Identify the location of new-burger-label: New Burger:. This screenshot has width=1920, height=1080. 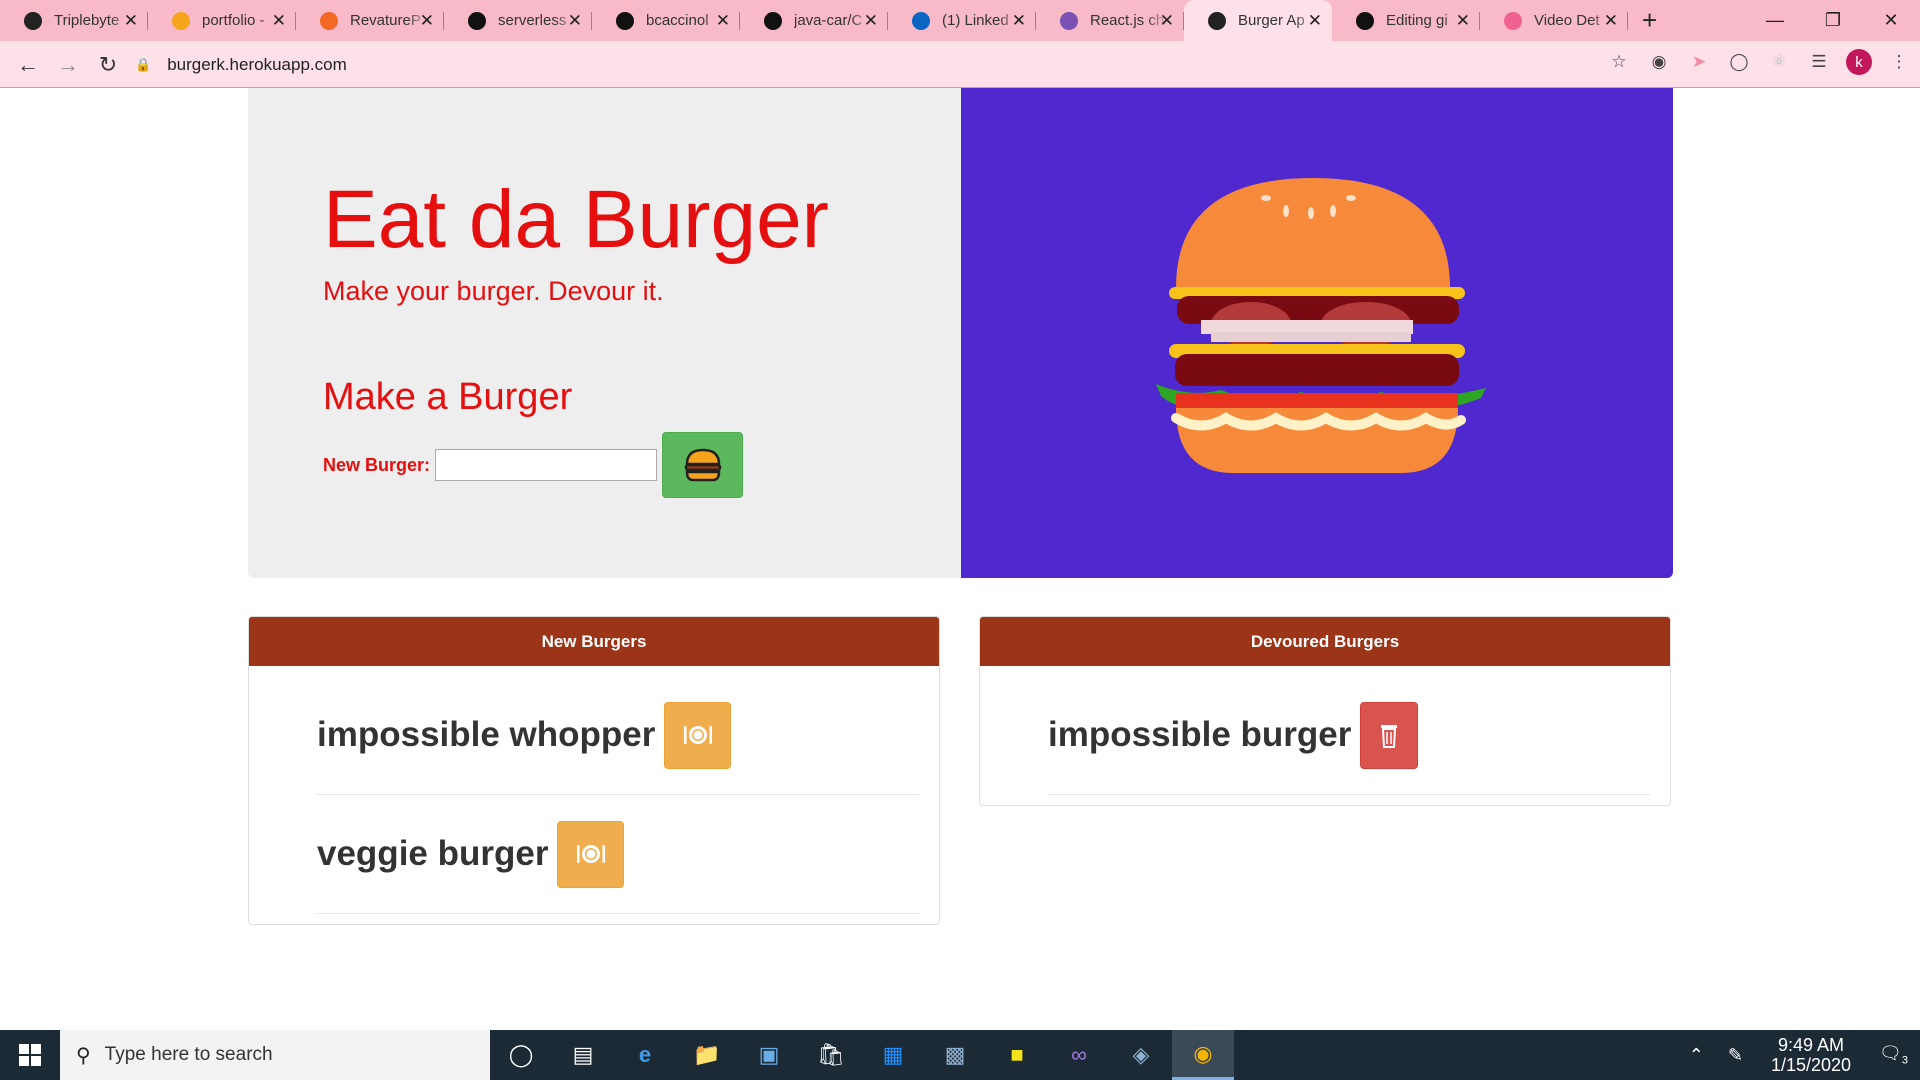
(377, 464).